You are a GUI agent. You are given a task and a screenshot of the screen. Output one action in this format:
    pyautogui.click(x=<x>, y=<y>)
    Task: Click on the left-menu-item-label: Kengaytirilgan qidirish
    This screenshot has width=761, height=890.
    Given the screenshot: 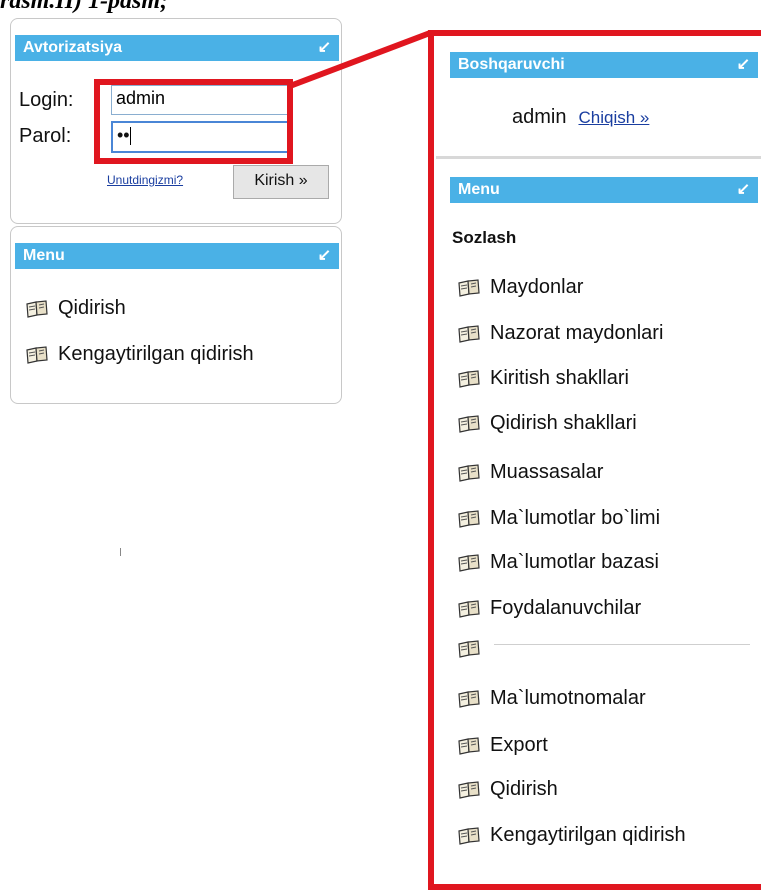 What is the action you would take?
    pyautogui.click(x=156, y=354)
    